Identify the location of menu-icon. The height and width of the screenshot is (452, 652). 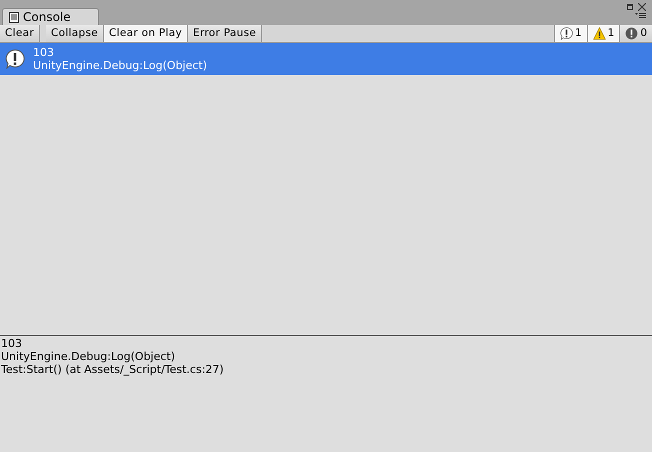
(640, 15).